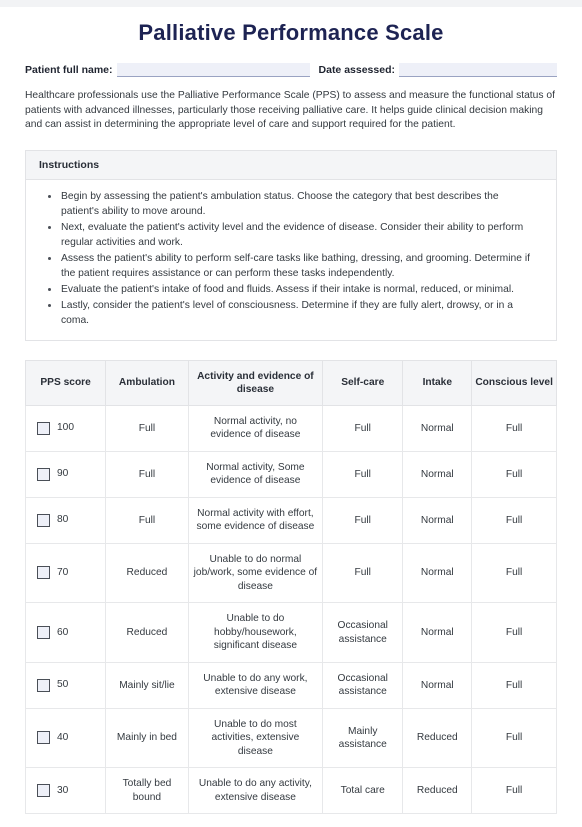 The width and height of the screenshot is (582, 827). I want to click on pps-score-cell: 80, so click(65, 520).